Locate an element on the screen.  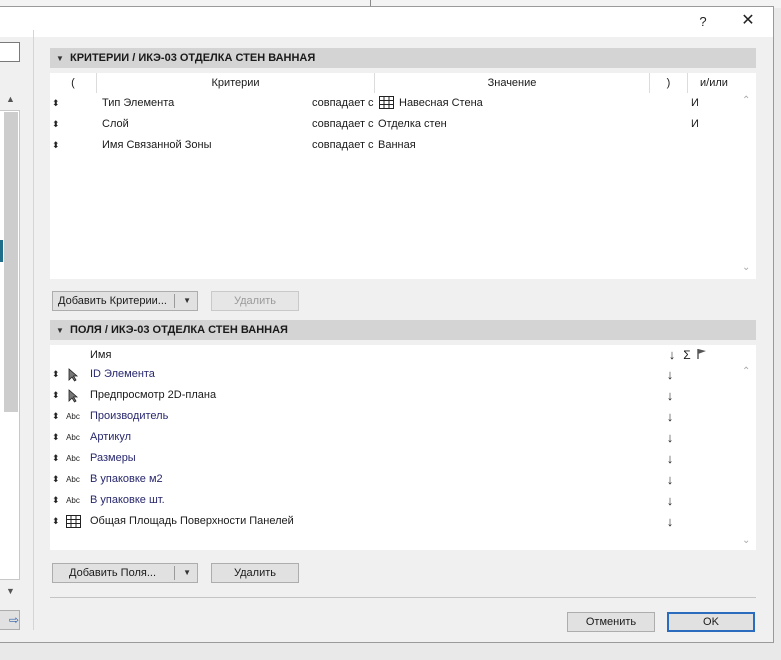
scroll-up-icon: ▲ is located at coordinates (10, 99).